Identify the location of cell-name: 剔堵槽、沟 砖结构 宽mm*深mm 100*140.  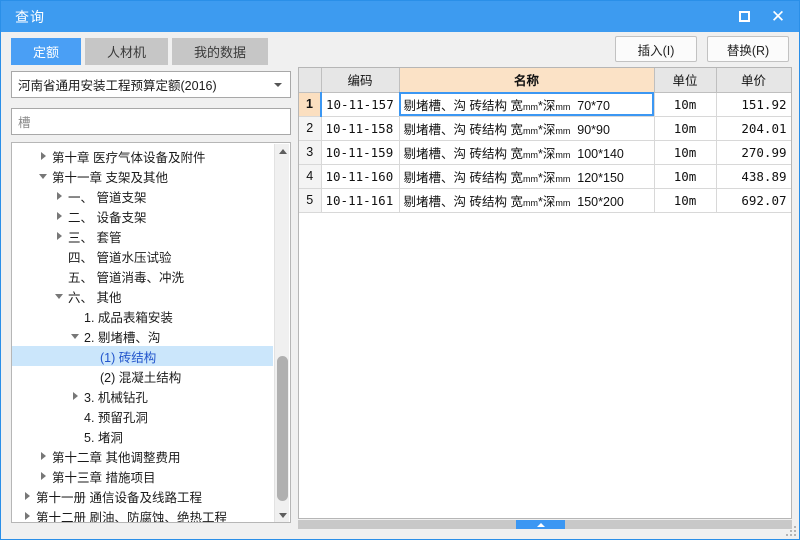
(527, 152).